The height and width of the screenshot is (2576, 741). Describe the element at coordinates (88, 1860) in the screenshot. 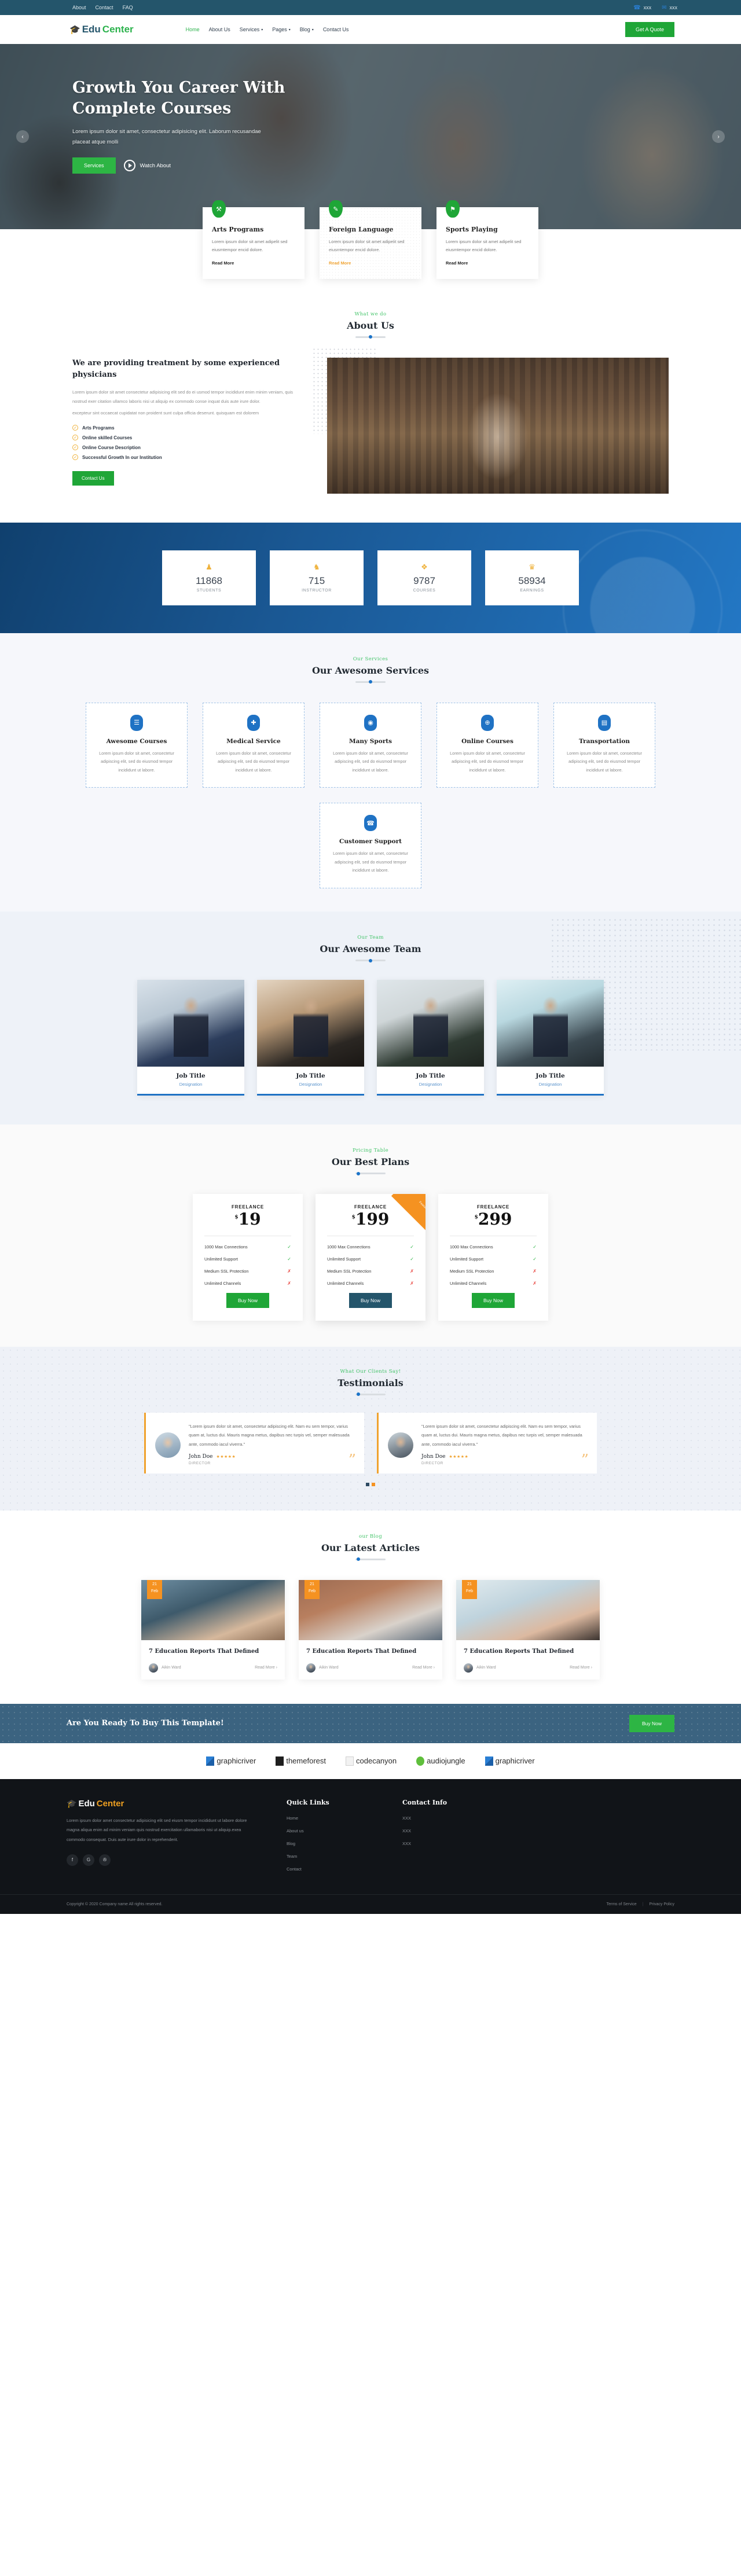

I see `google-icon: G` at that location.